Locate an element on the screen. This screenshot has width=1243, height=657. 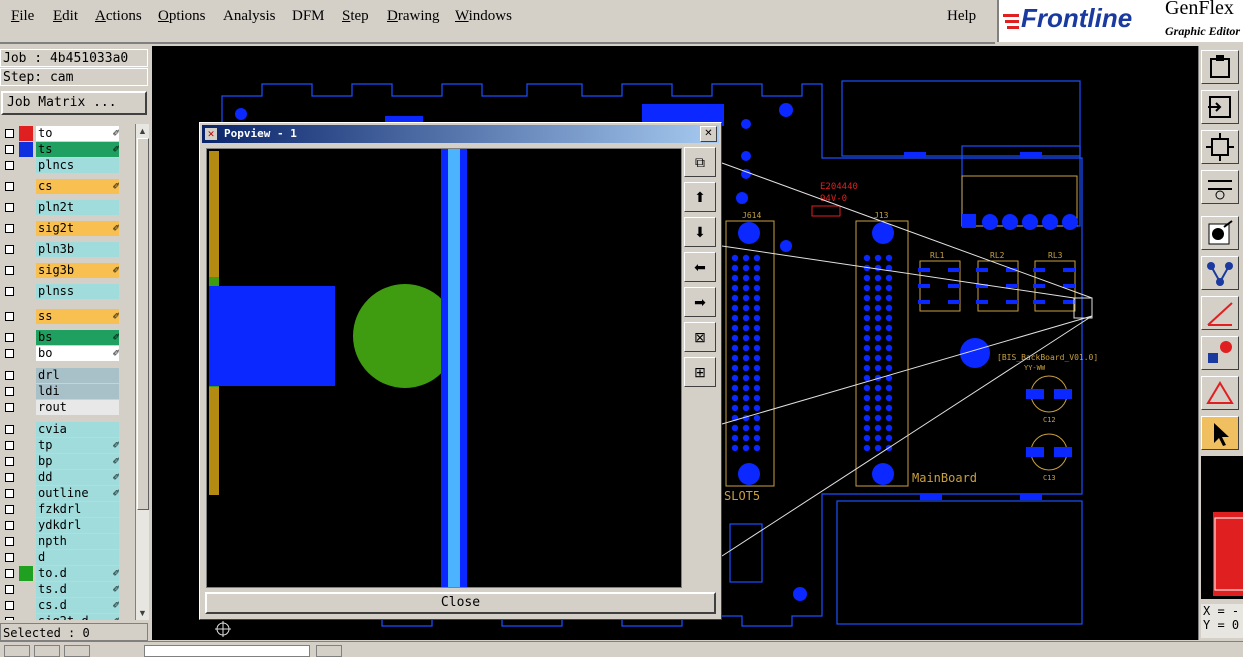
layer-row-bp: bp ✐ is located at coordinates (62, 461).